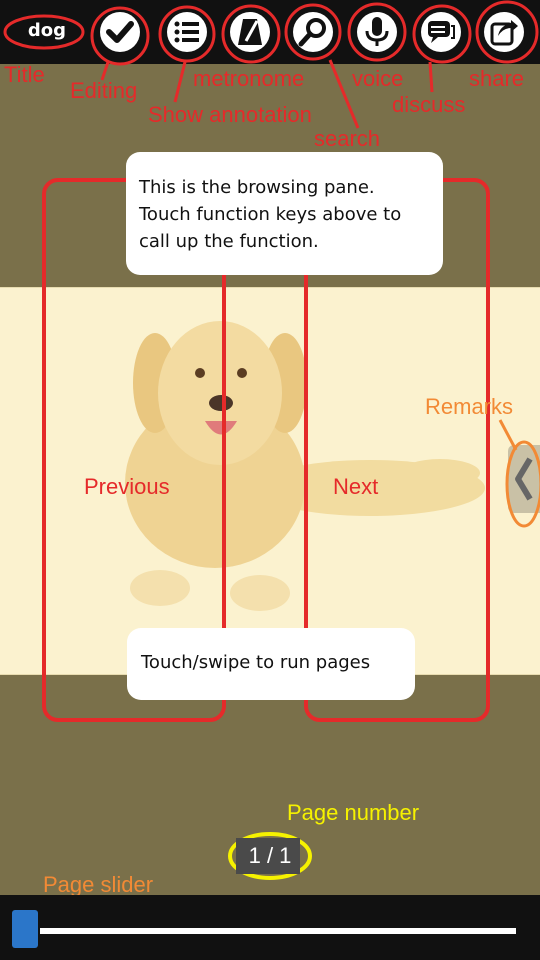 Image resolution: width=540 pixels, height=960 pixels. I want to click on share-annotation: share, so click(497, 78).